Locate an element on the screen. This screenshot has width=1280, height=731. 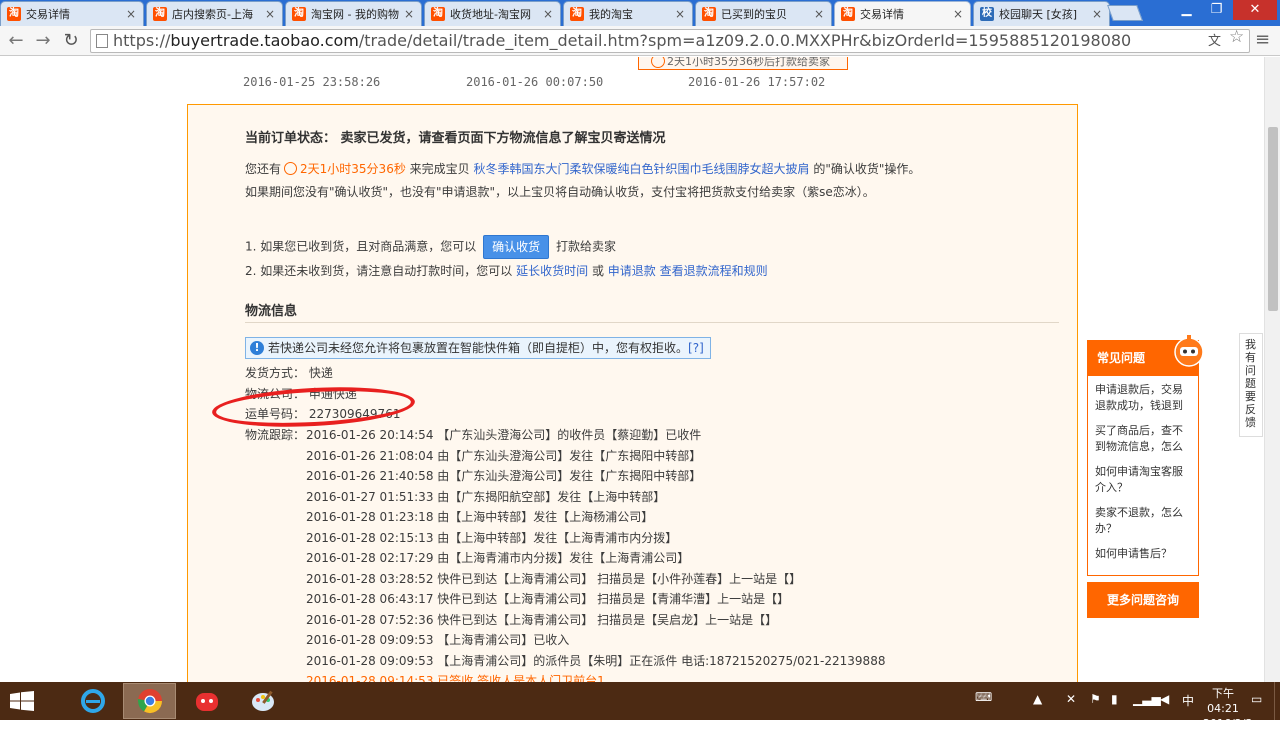
tray-app-icon: ✕ is located at coordinates (1071, 699).